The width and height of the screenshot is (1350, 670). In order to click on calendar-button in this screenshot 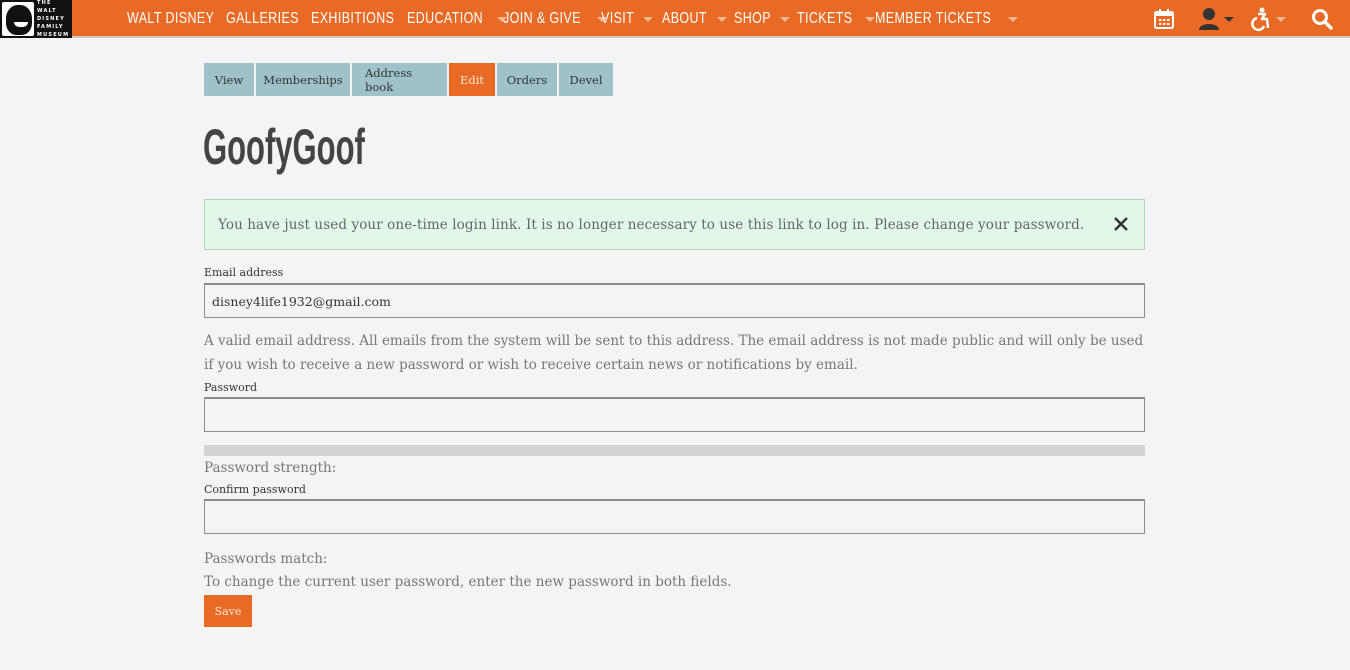, I will do `click(1164, 19)`.